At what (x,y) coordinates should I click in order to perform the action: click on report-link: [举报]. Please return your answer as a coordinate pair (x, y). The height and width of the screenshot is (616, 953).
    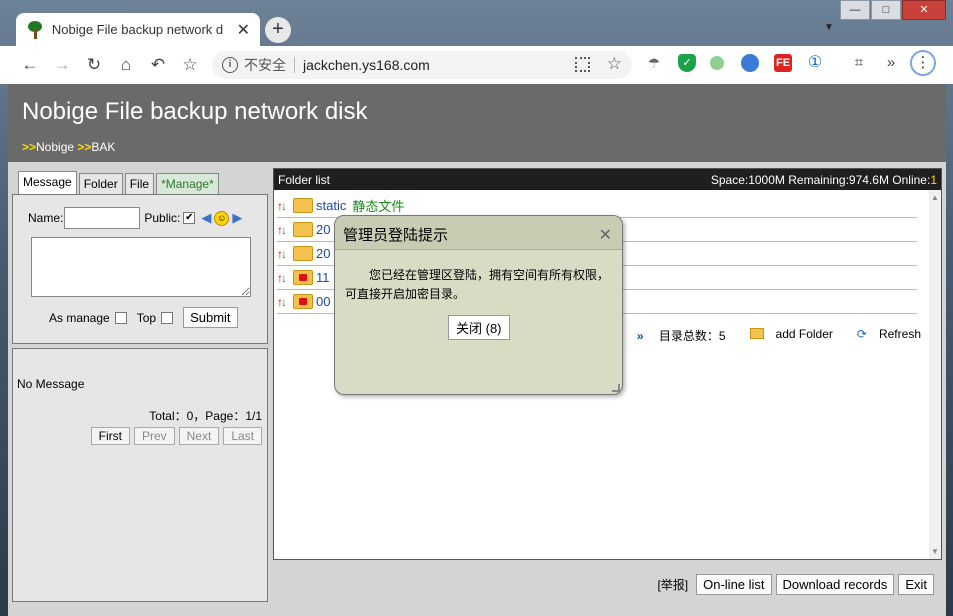
    Looking at the image, I should click on (672, 584).